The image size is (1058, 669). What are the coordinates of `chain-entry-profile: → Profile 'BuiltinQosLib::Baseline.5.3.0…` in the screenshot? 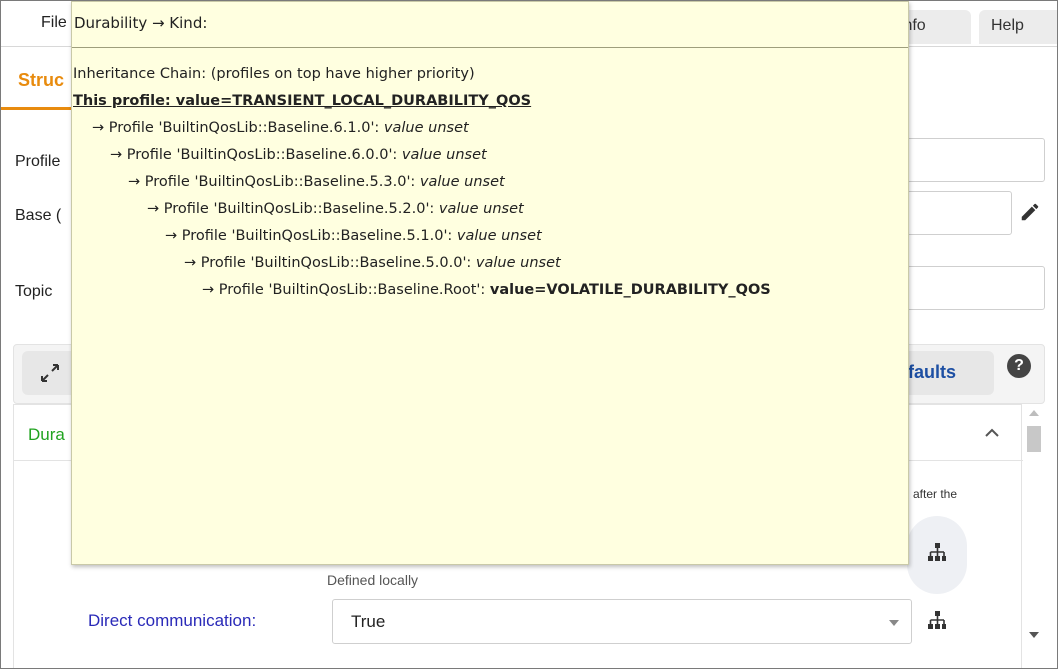 It's located at (274, 182).